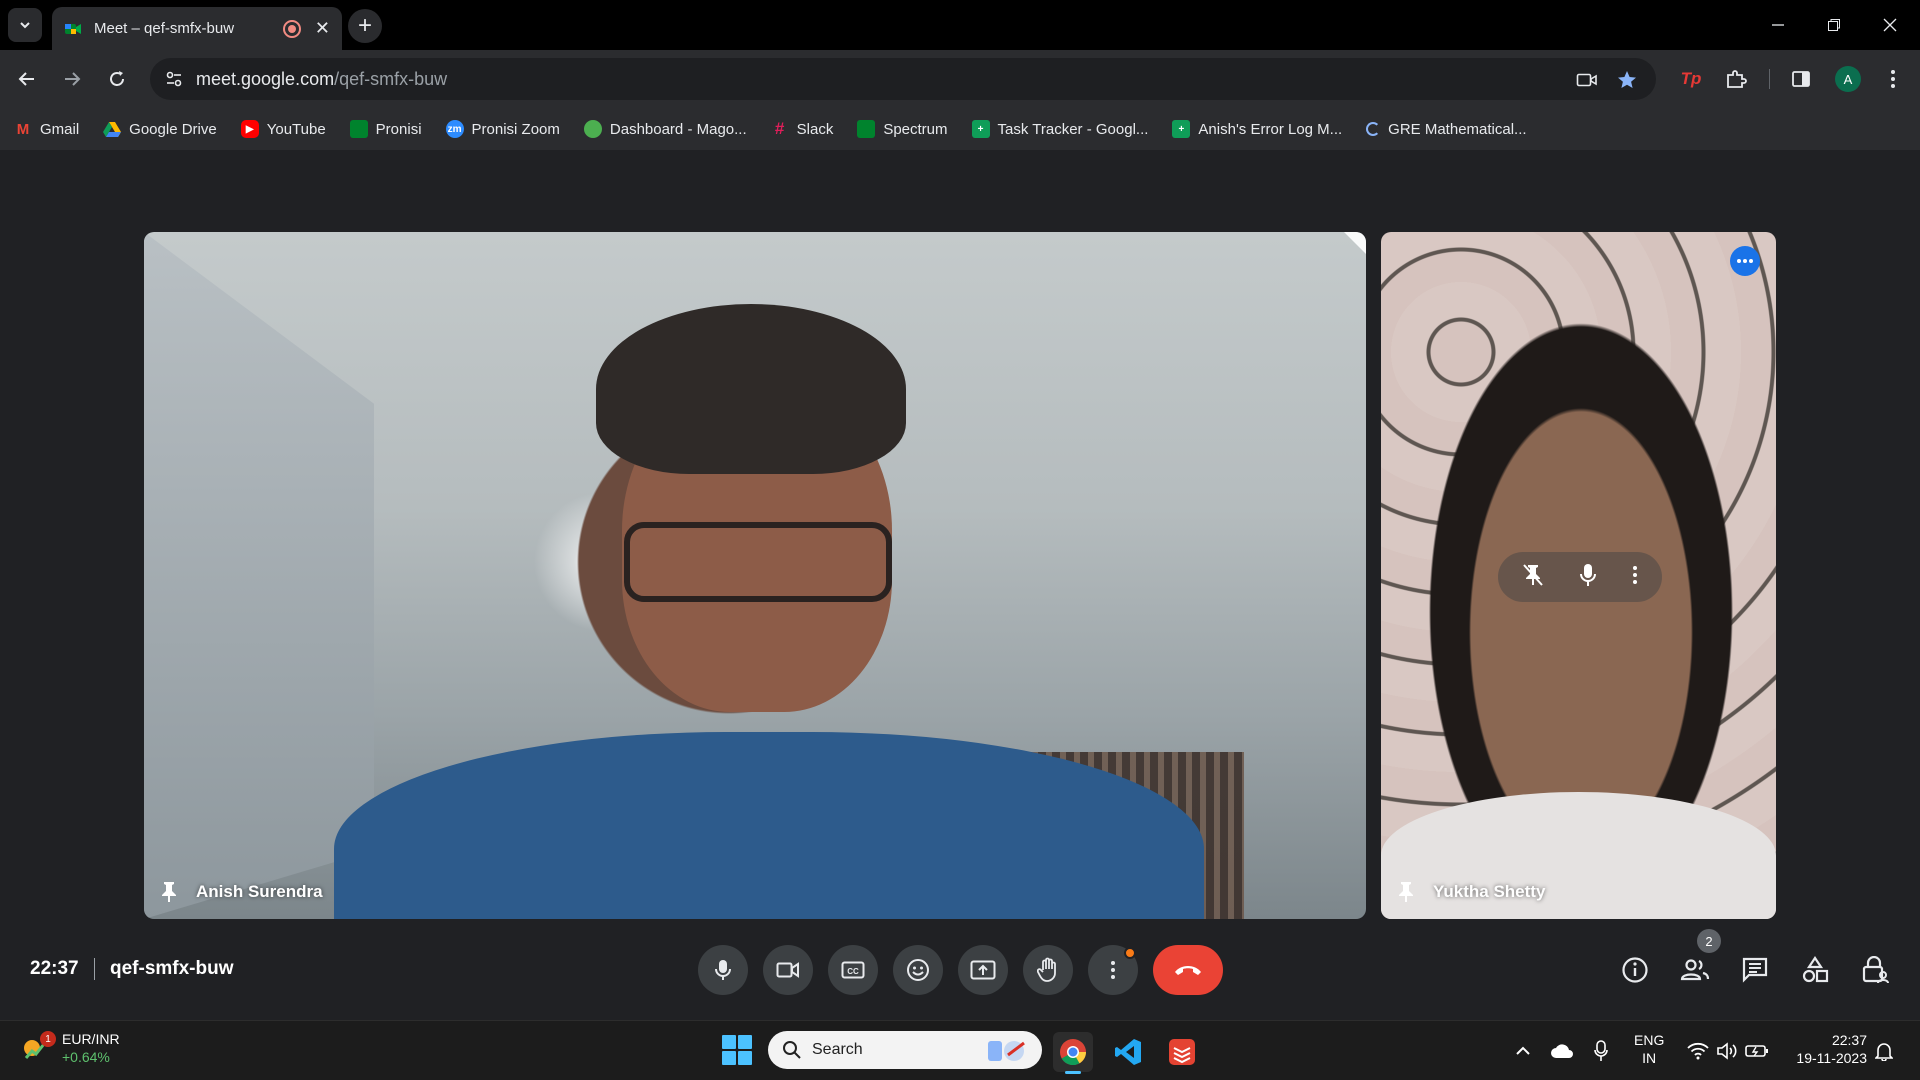 Image resolution: width=1920 pixels, height=1080 pixels. I want to click on chat-button, so click(1755, 970).